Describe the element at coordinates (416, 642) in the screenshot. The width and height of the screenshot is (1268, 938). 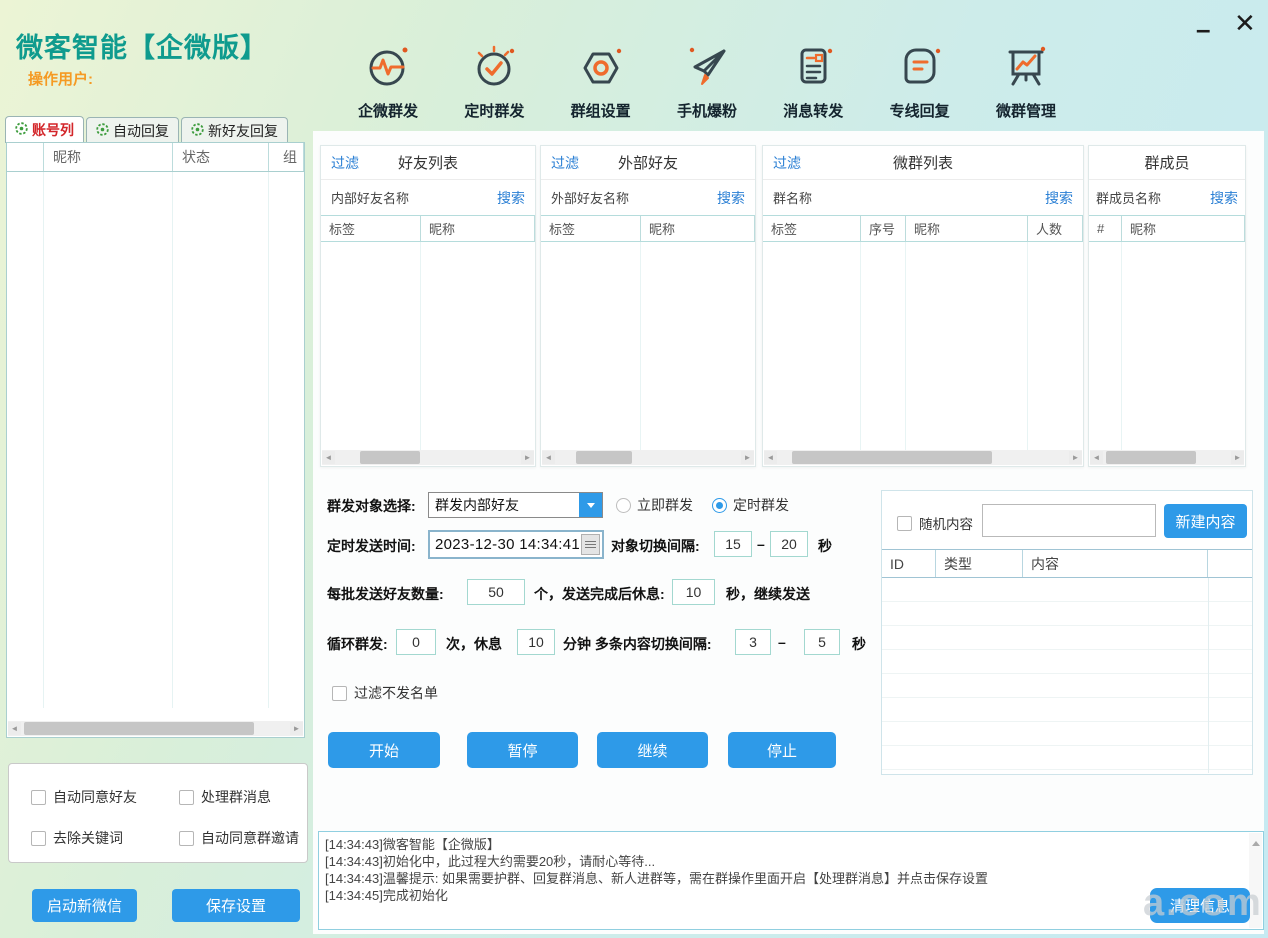
I see `loop-count-input` at that location.